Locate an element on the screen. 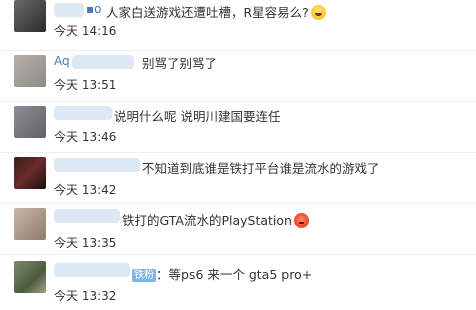 This screenshot has width=476, height=310. username: Aq is located at coordinates (62, 61).